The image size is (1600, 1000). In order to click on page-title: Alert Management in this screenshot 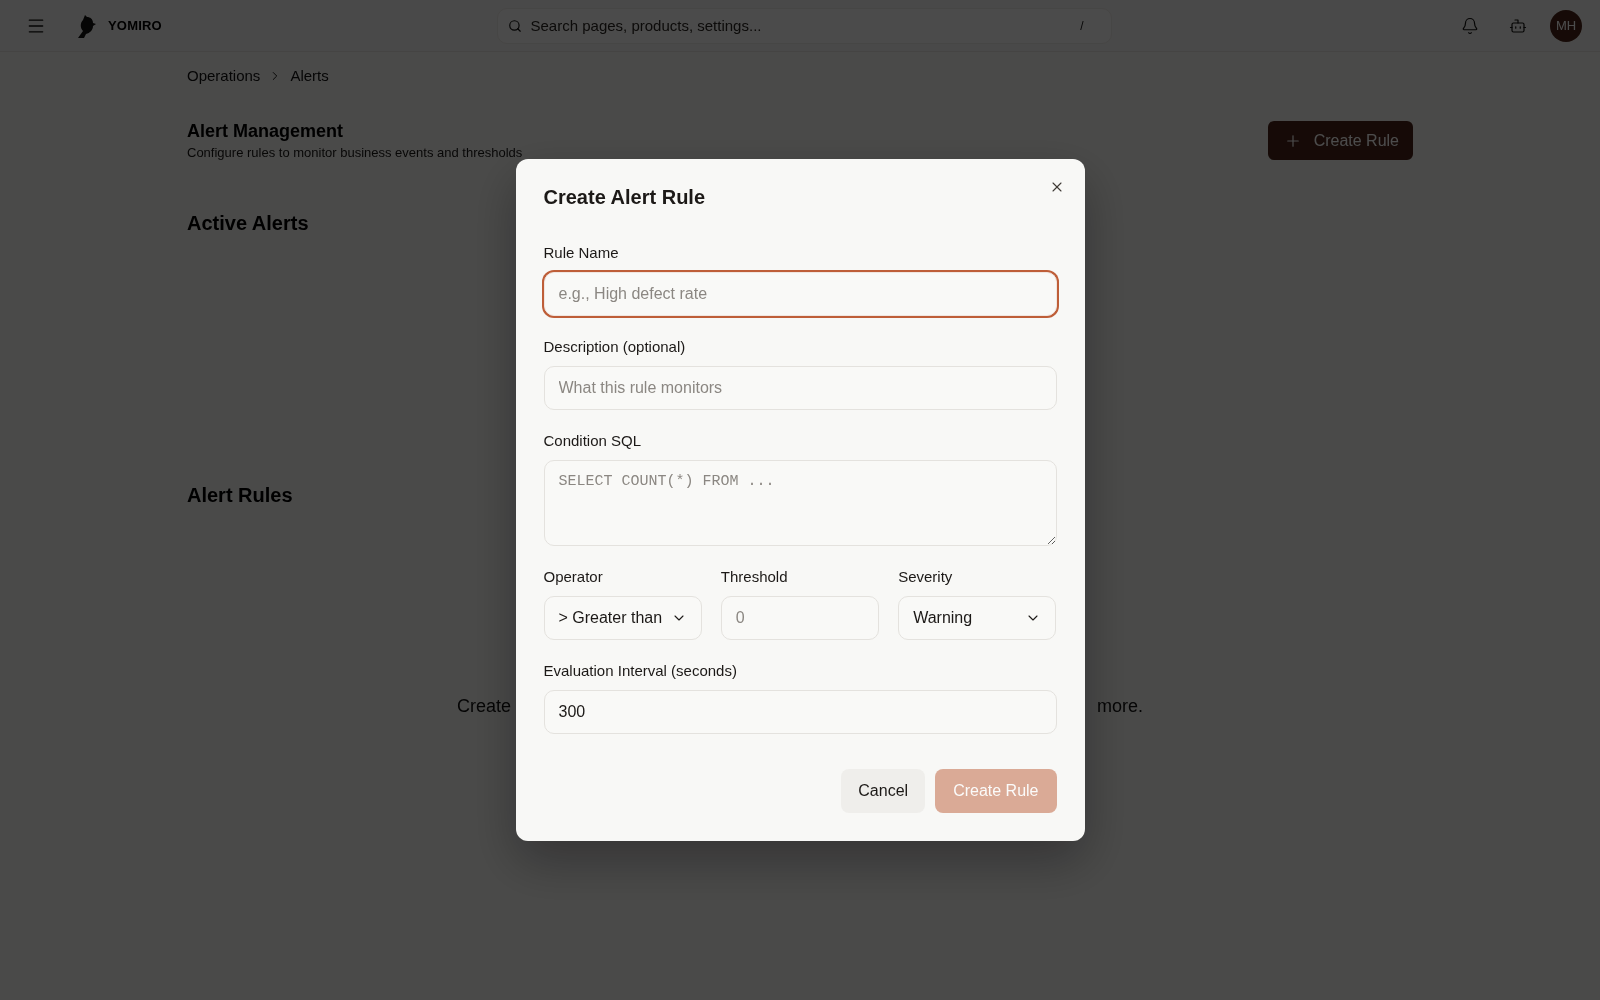, I will do `click(266, 131)`.